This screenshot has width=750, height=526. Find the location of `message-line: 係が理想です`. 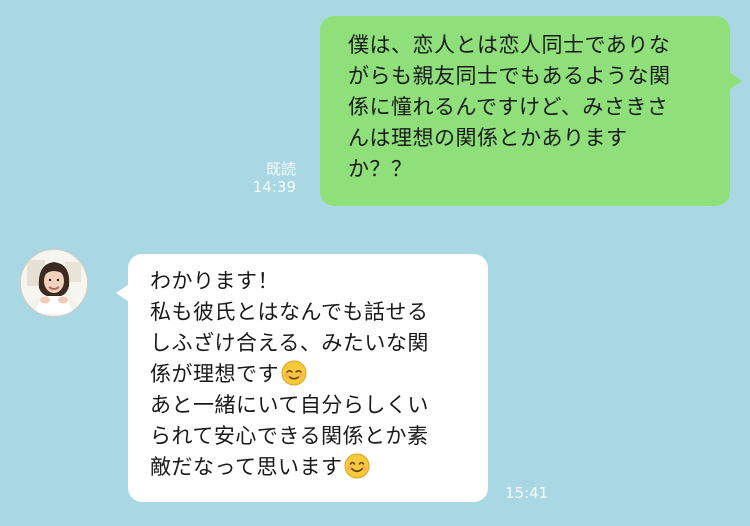

message-line: 係が理想です is located at coordinates (311, 374).